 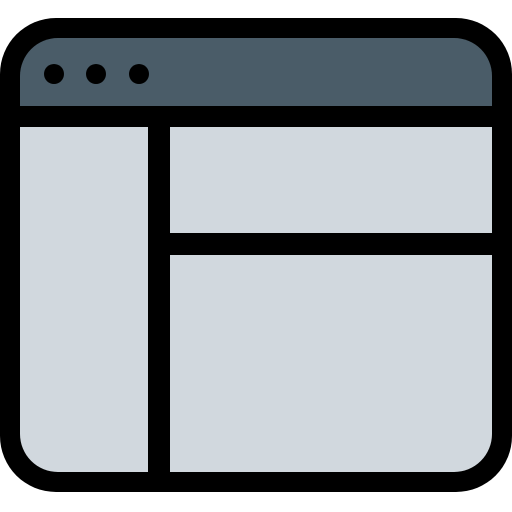 What do you see at coordinates (331, 180) in the screenshot?
I see `header-panel` at bounding box center [331, 180].